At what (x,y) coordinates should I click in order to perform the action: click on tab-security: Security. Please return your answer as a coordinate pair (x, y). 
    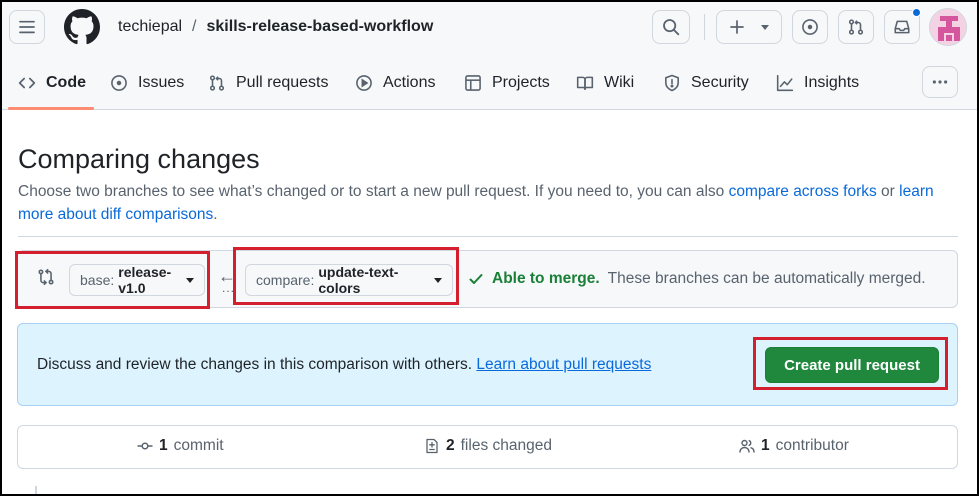
    Looking at the image, I should click on (706, 83).